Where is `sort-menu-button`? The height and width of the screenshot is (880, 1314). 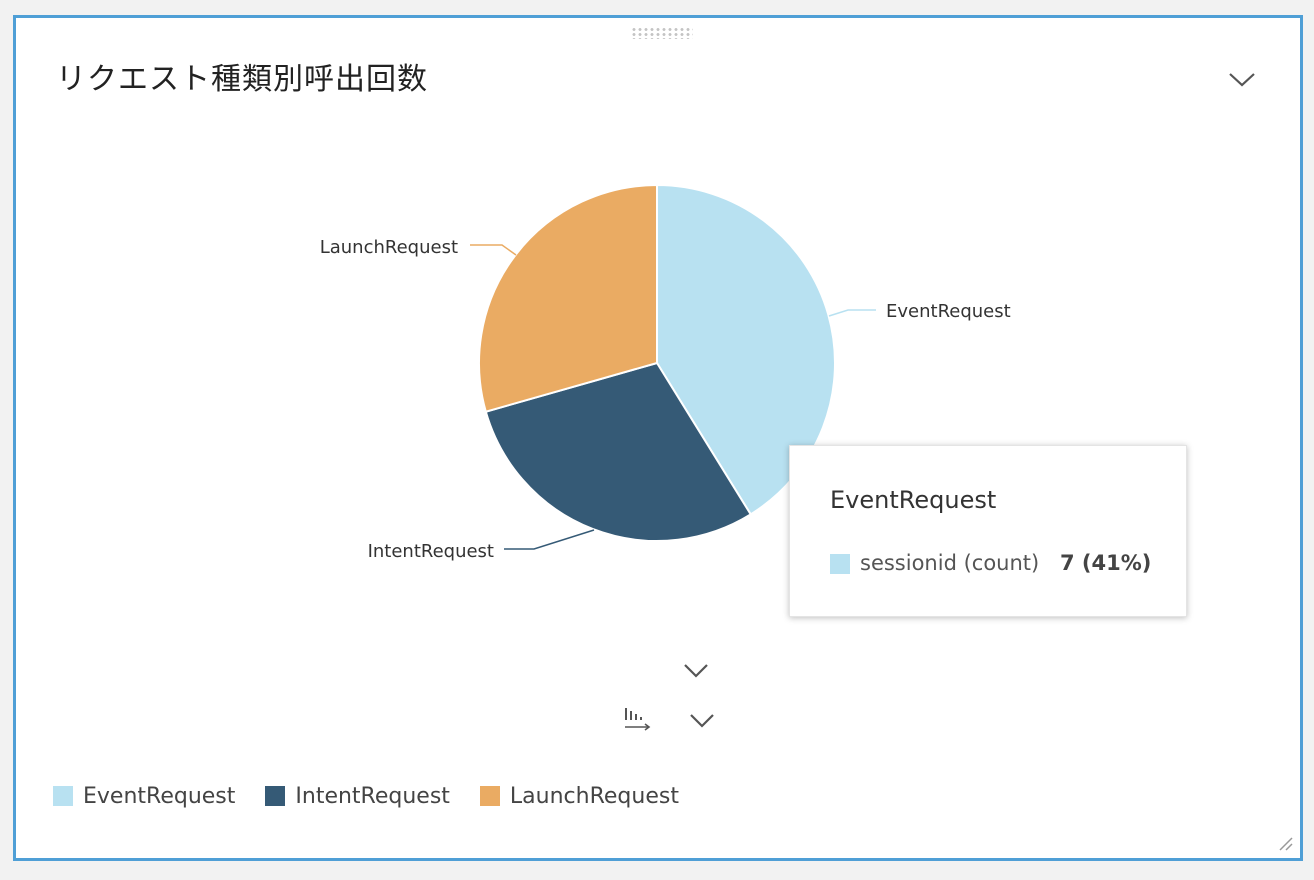 sort-menu-button is located at coordinates (702, 723).